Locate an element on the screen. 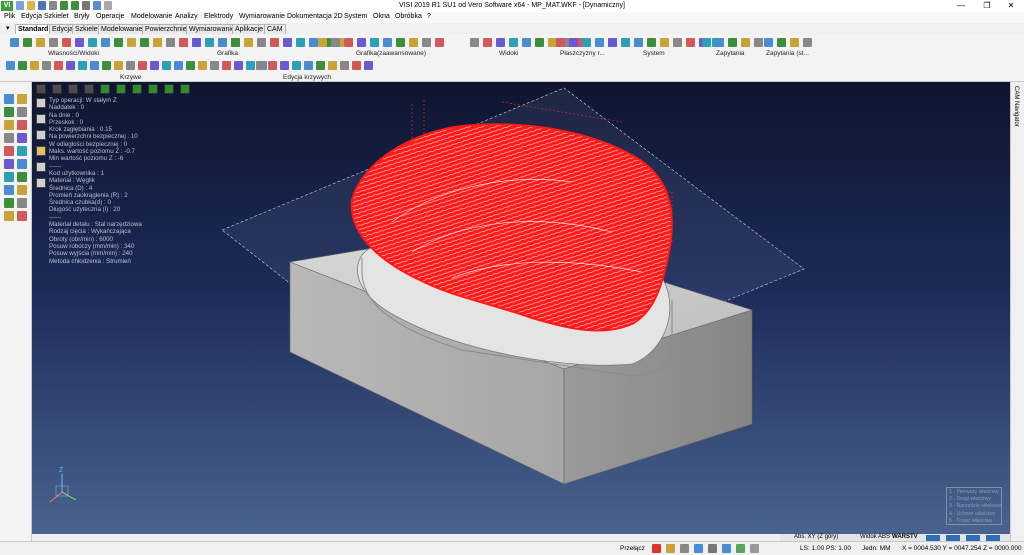 The image size is (1024, 555). tab-cam: CAM is located at coordinates (275, 29).